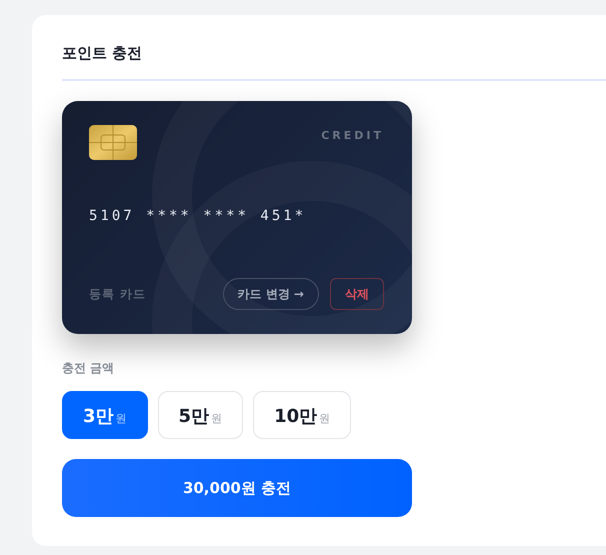 This screenshot has height=555, width=606. What do you see at coordinates (105, 415) in the screenshot?
I see `amount-option: 3만 원` at bounding box center [105, 415].